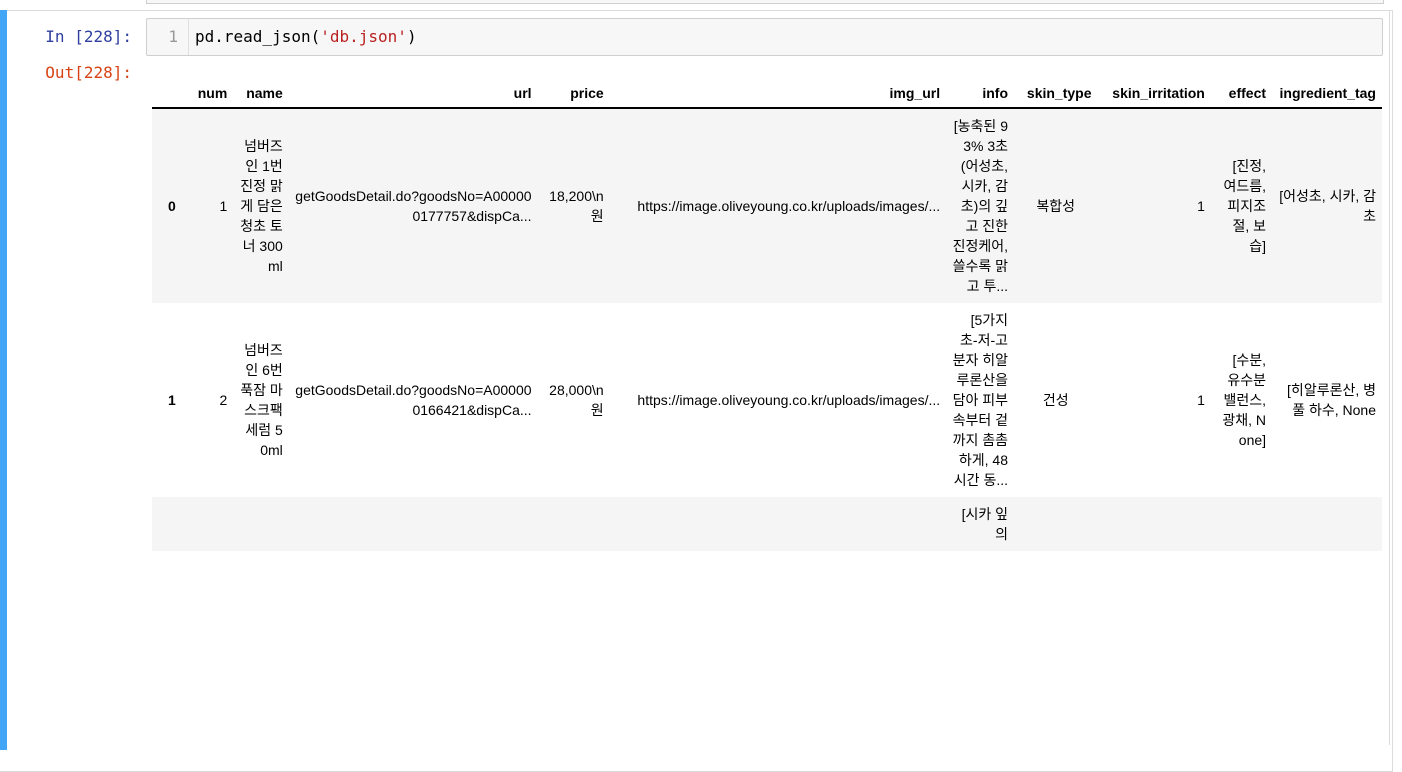  I want to click on col-header-ingredient-tag: ingredient_tag, so click(1327, 93).